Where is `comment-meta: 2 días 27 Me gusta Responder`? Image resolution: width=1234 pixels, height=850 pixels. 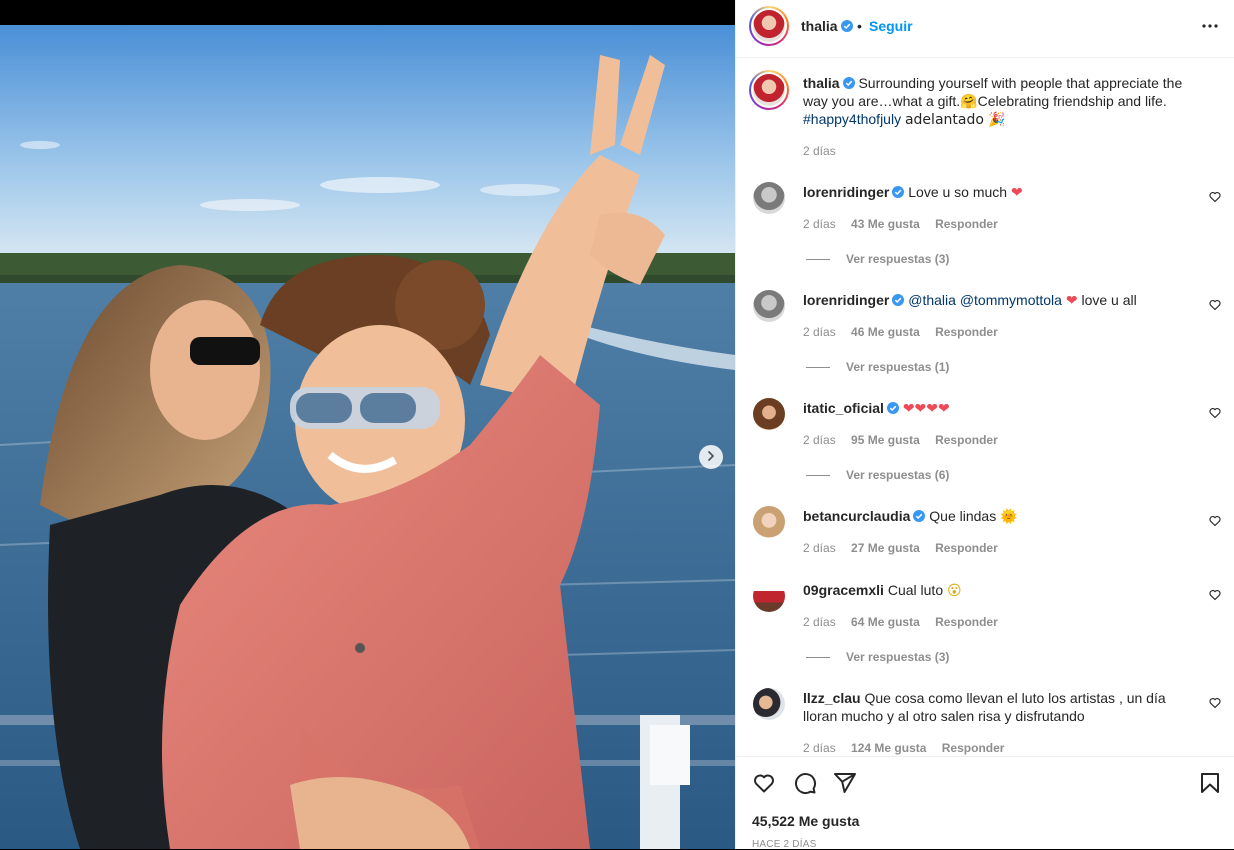 comment-meta: 2 días 27 Me gusta Responder is located at coordinates (906, 548).